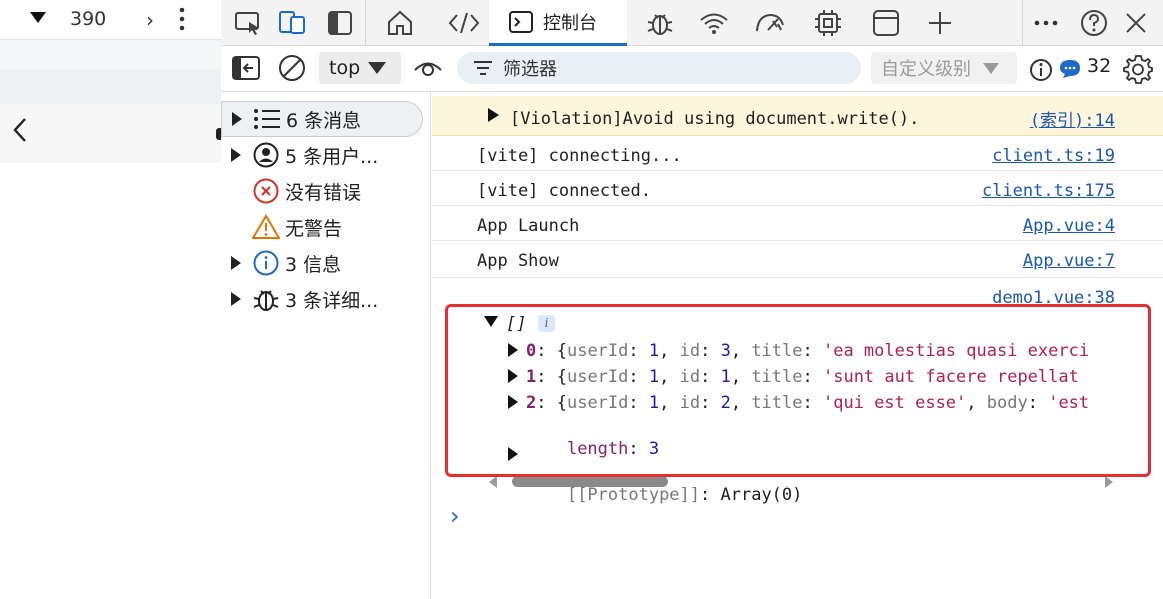  I want to click on chevron-right-icon: ›, so click(150, 20).